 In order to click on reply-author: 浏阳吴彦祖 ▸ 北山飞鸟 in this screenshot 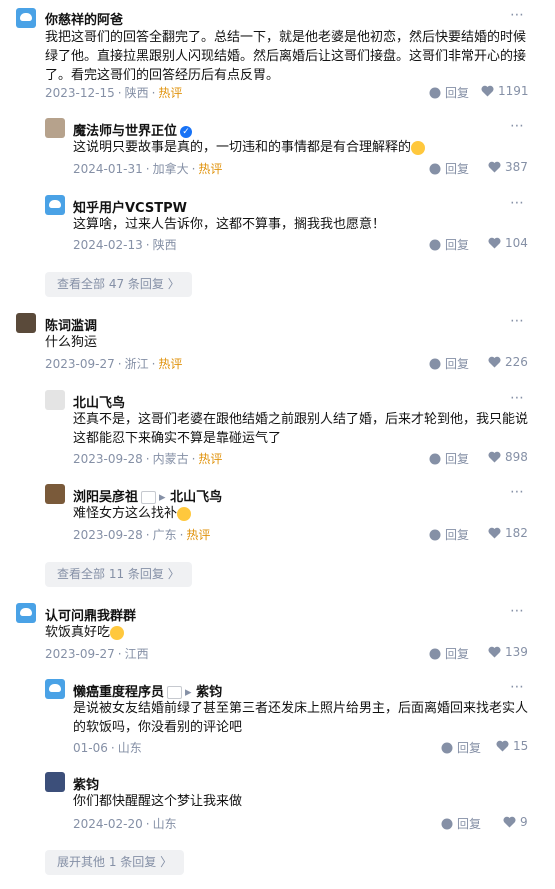, I will do `click(147, 495)`.